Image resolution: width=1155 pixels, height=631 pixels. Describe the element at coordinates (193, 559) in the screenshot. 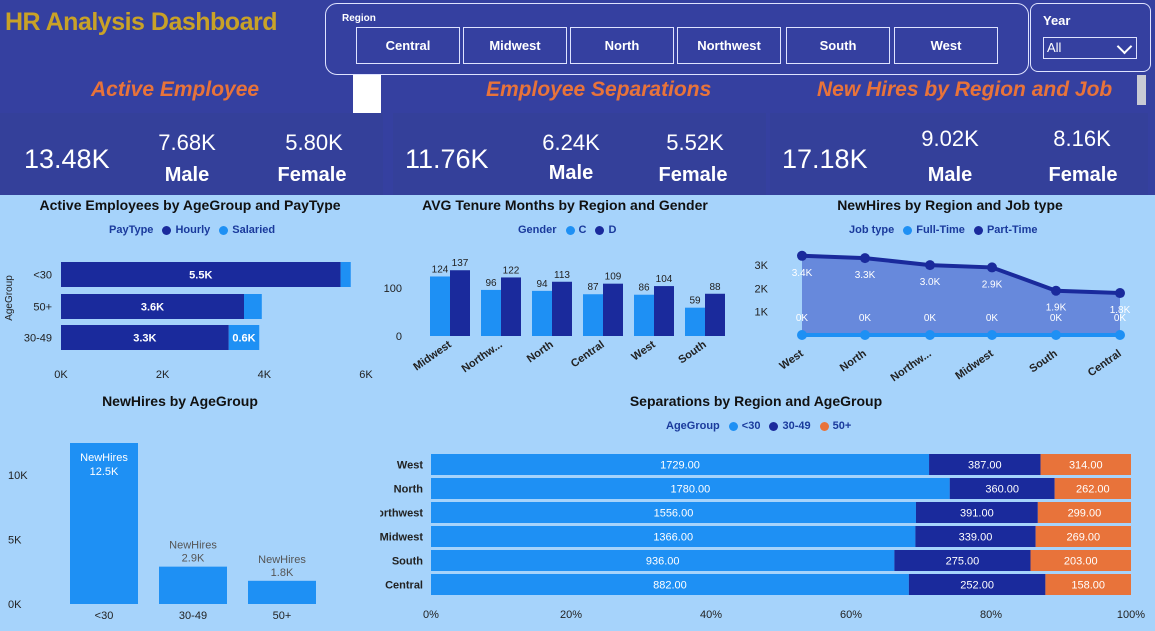

I see `data-label-value: 2.9K` at that location.